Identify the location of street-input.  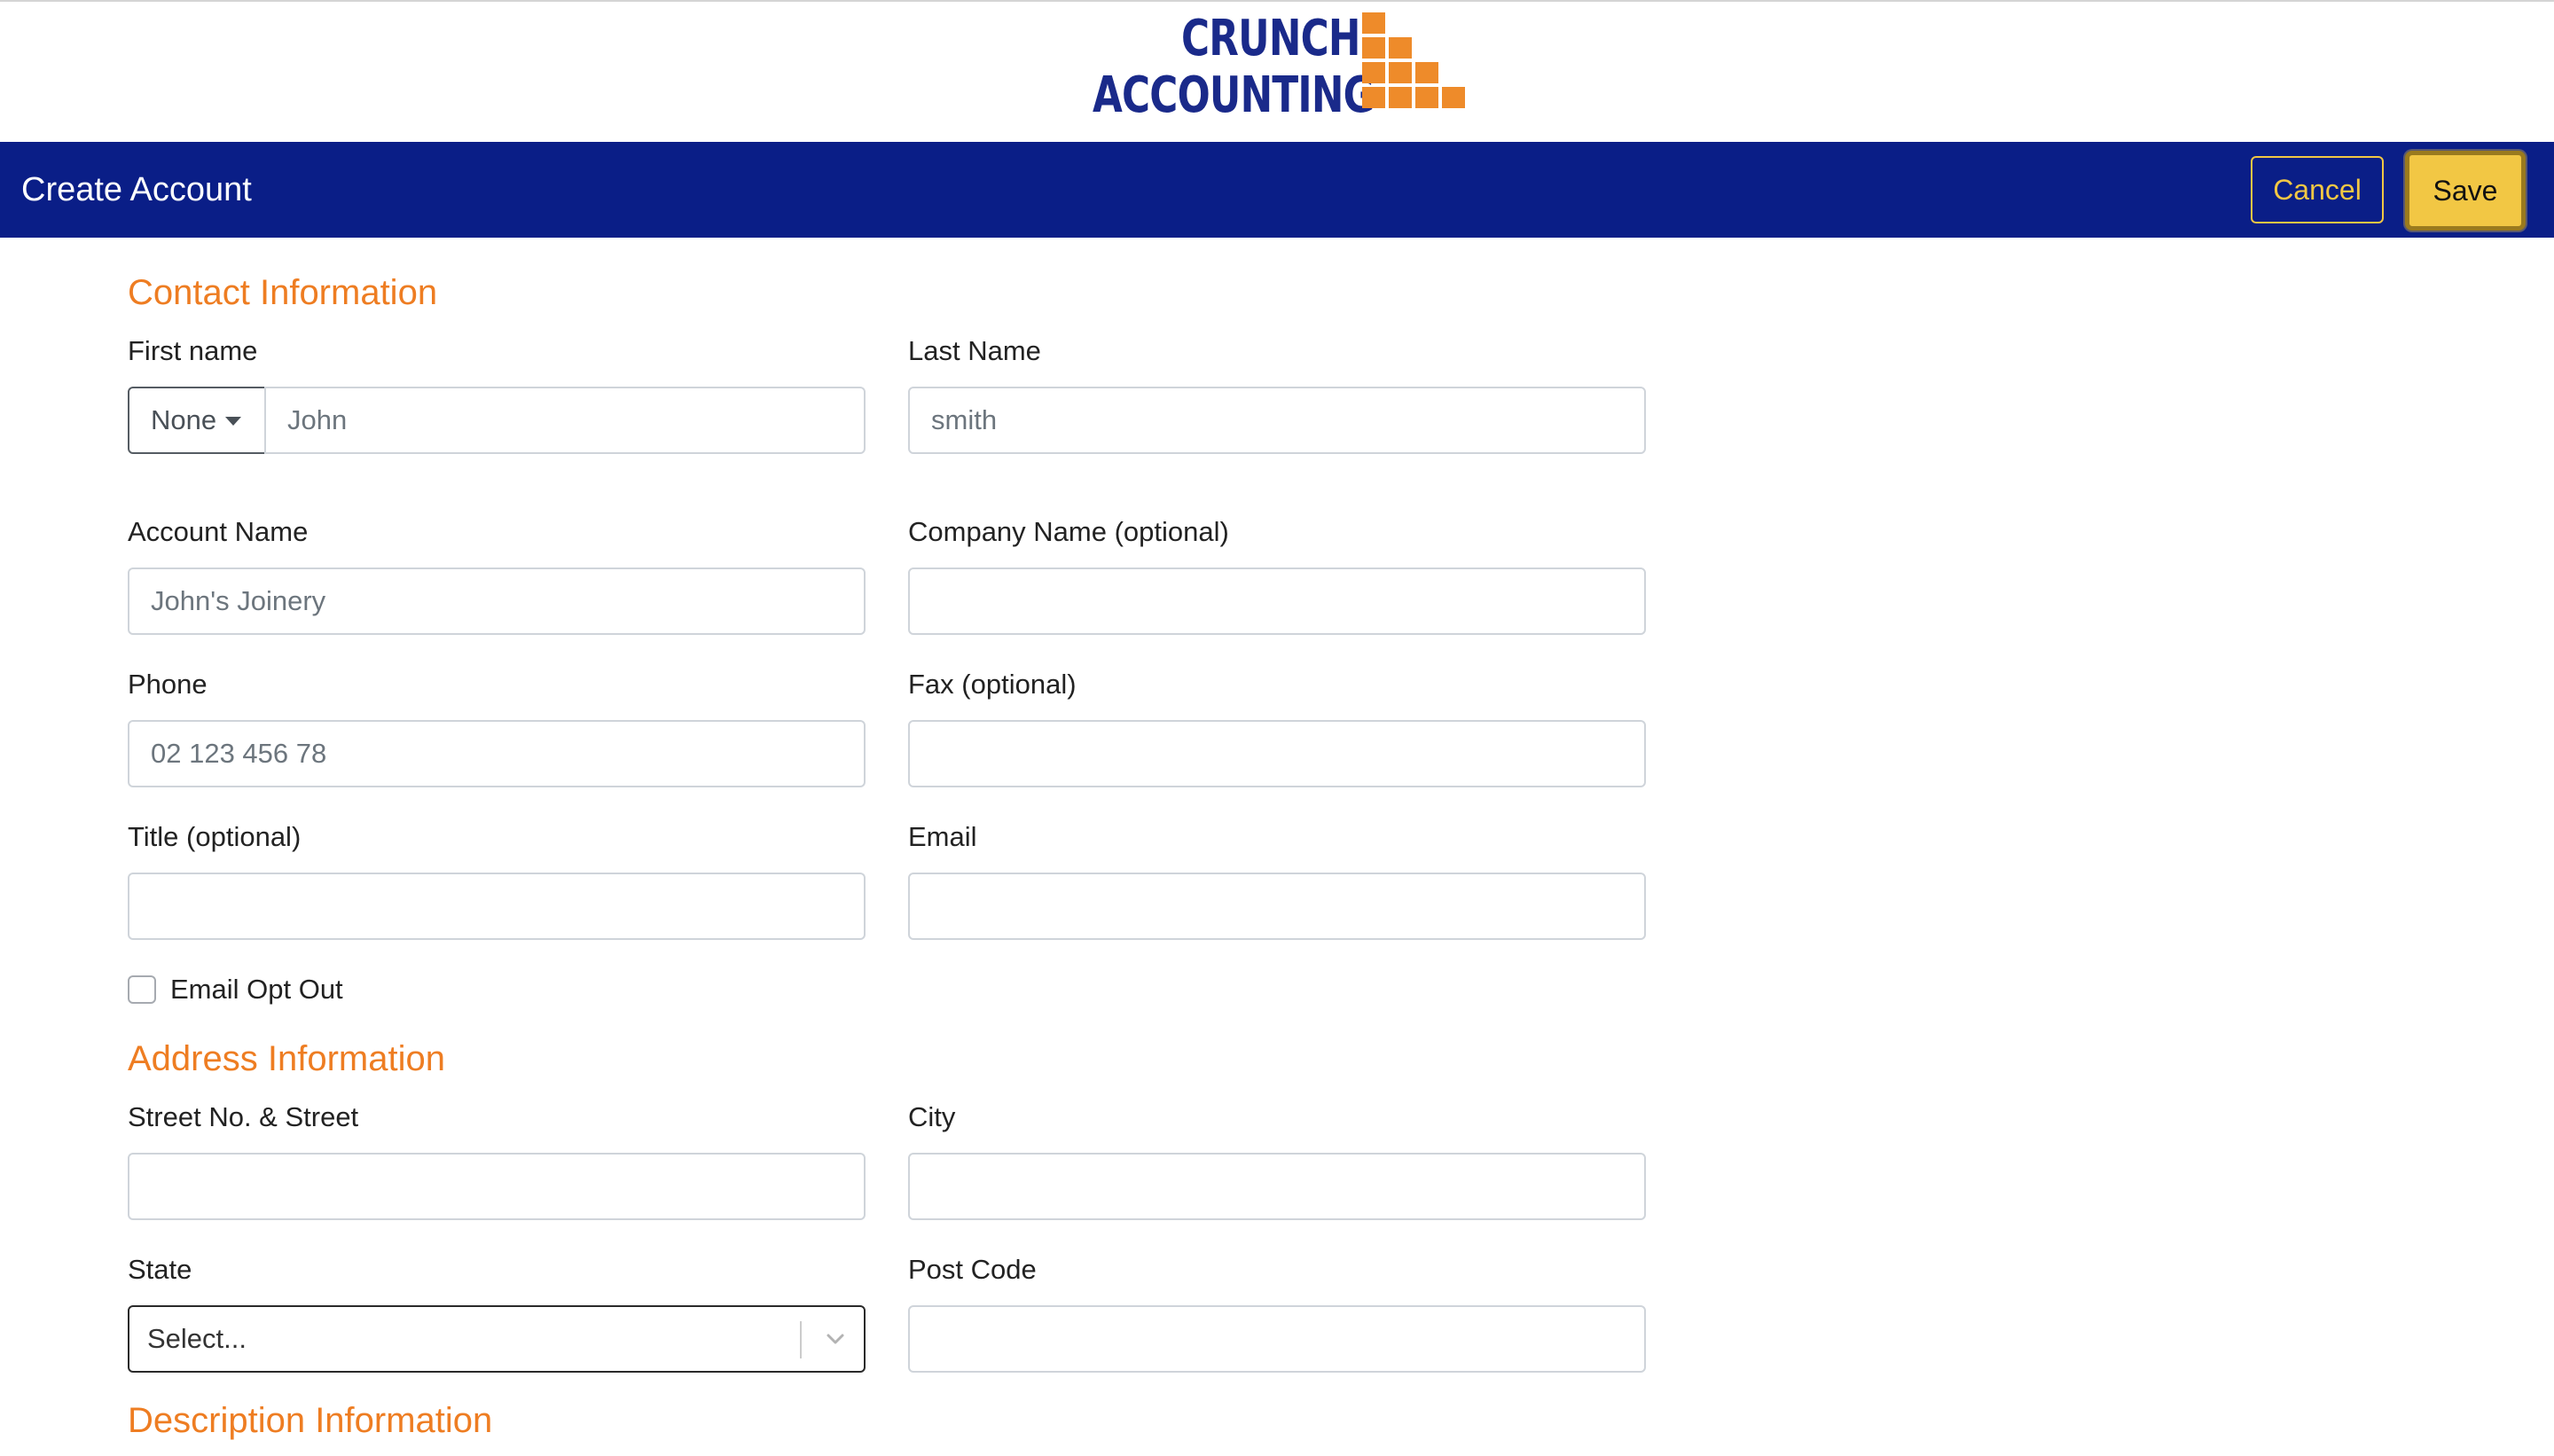
(497, 1186).